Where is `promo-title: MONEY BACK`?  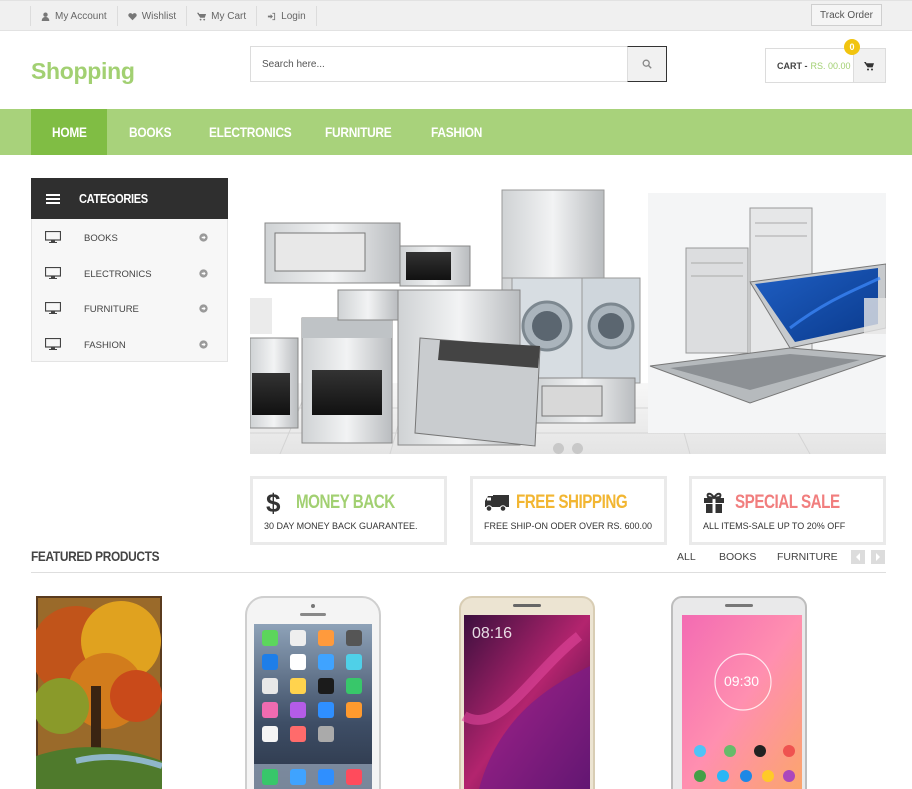
promo-title: MONEY BACK is located at coordinates (345, 502).